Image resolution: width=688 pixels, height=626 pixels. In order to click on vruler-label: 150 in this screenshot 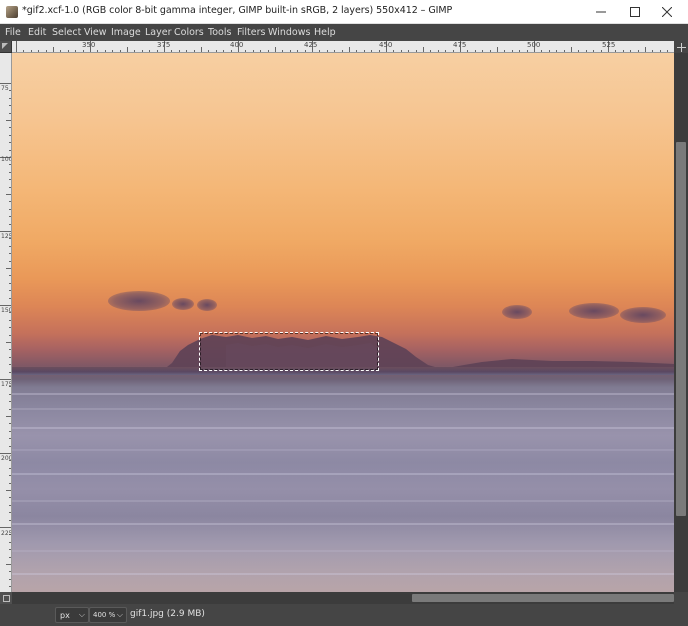, I will do `click(6, 310)`.